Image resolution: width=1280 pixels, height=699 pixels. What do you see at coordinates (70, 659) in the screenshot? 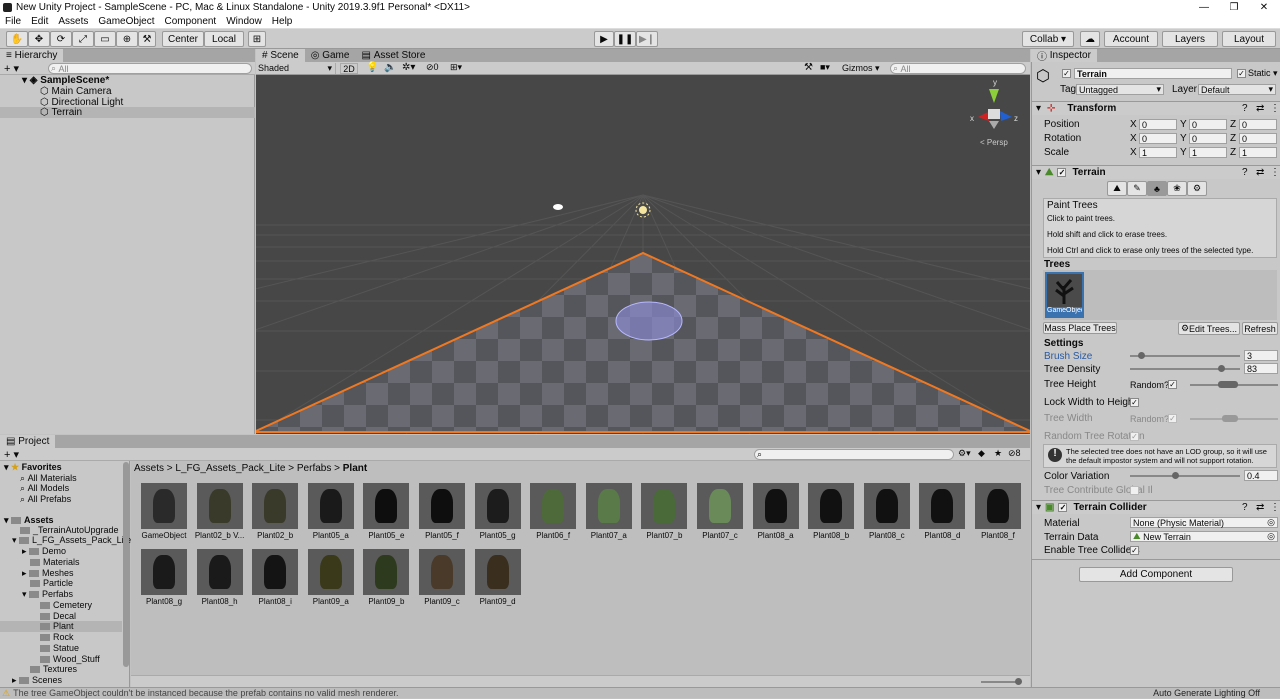
I see `folder-wood-stuff: Wood_Stuff` at bounding box center [70, 659].